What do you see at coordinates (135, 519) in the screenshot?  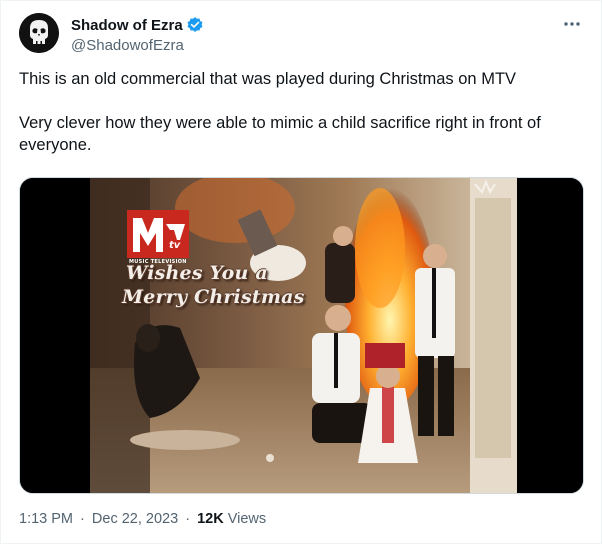 I see `tweet-date: Dec 22, 2023` at bounding box center [135, 519].